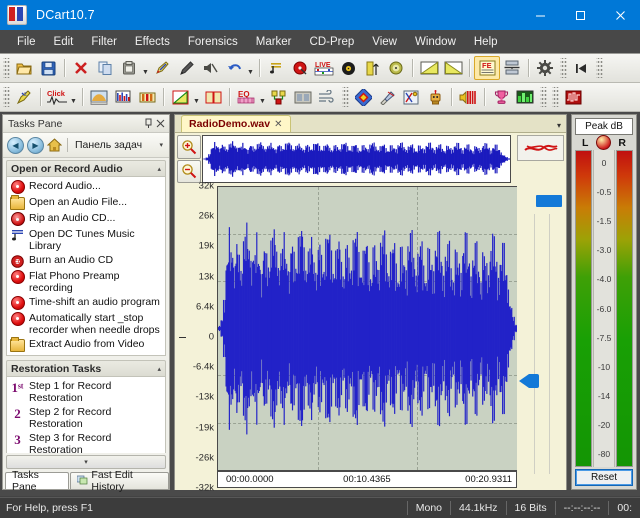  Describe the element at coordinates (86, 344) in the screenshot. I see `task-extract-audio-from-video: Extract Audio from Video` at that location.